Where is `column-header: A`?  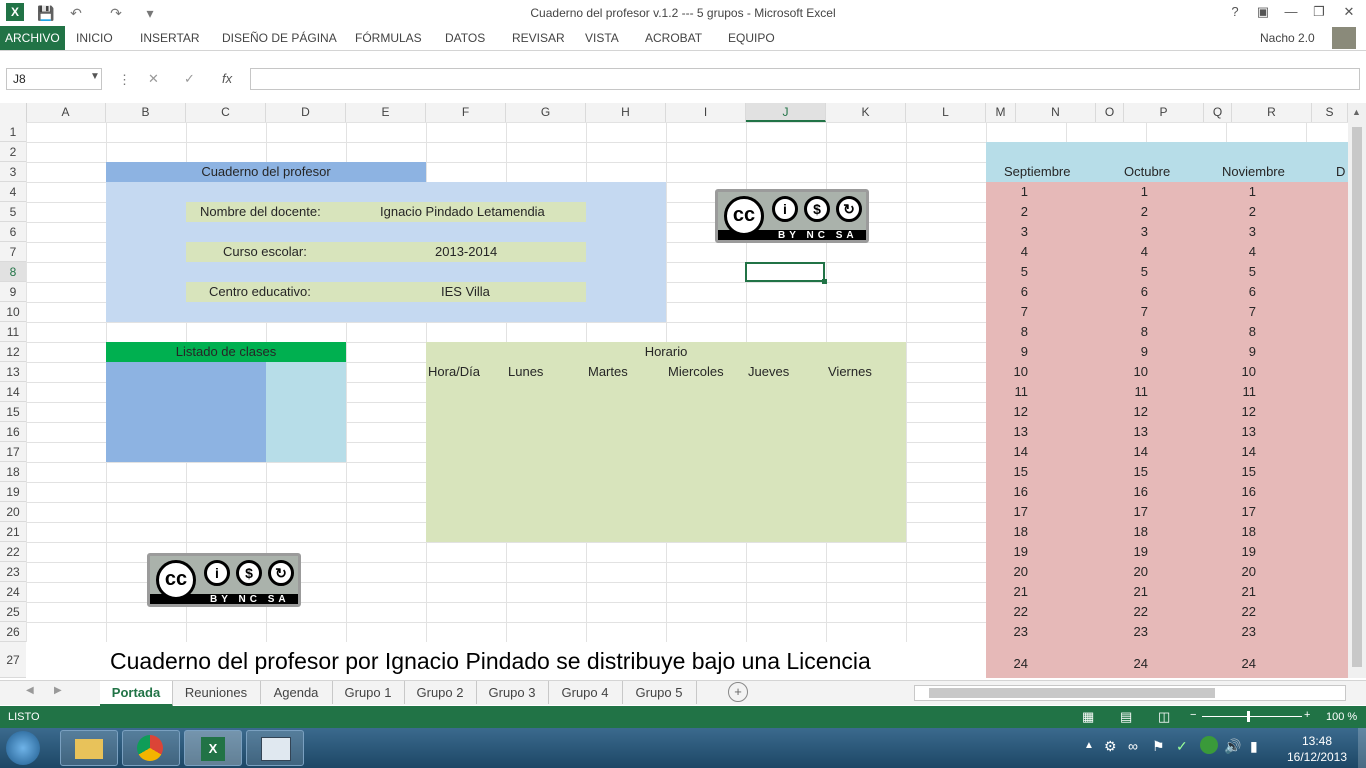
column-header: A is located at coordinates (66, 112).